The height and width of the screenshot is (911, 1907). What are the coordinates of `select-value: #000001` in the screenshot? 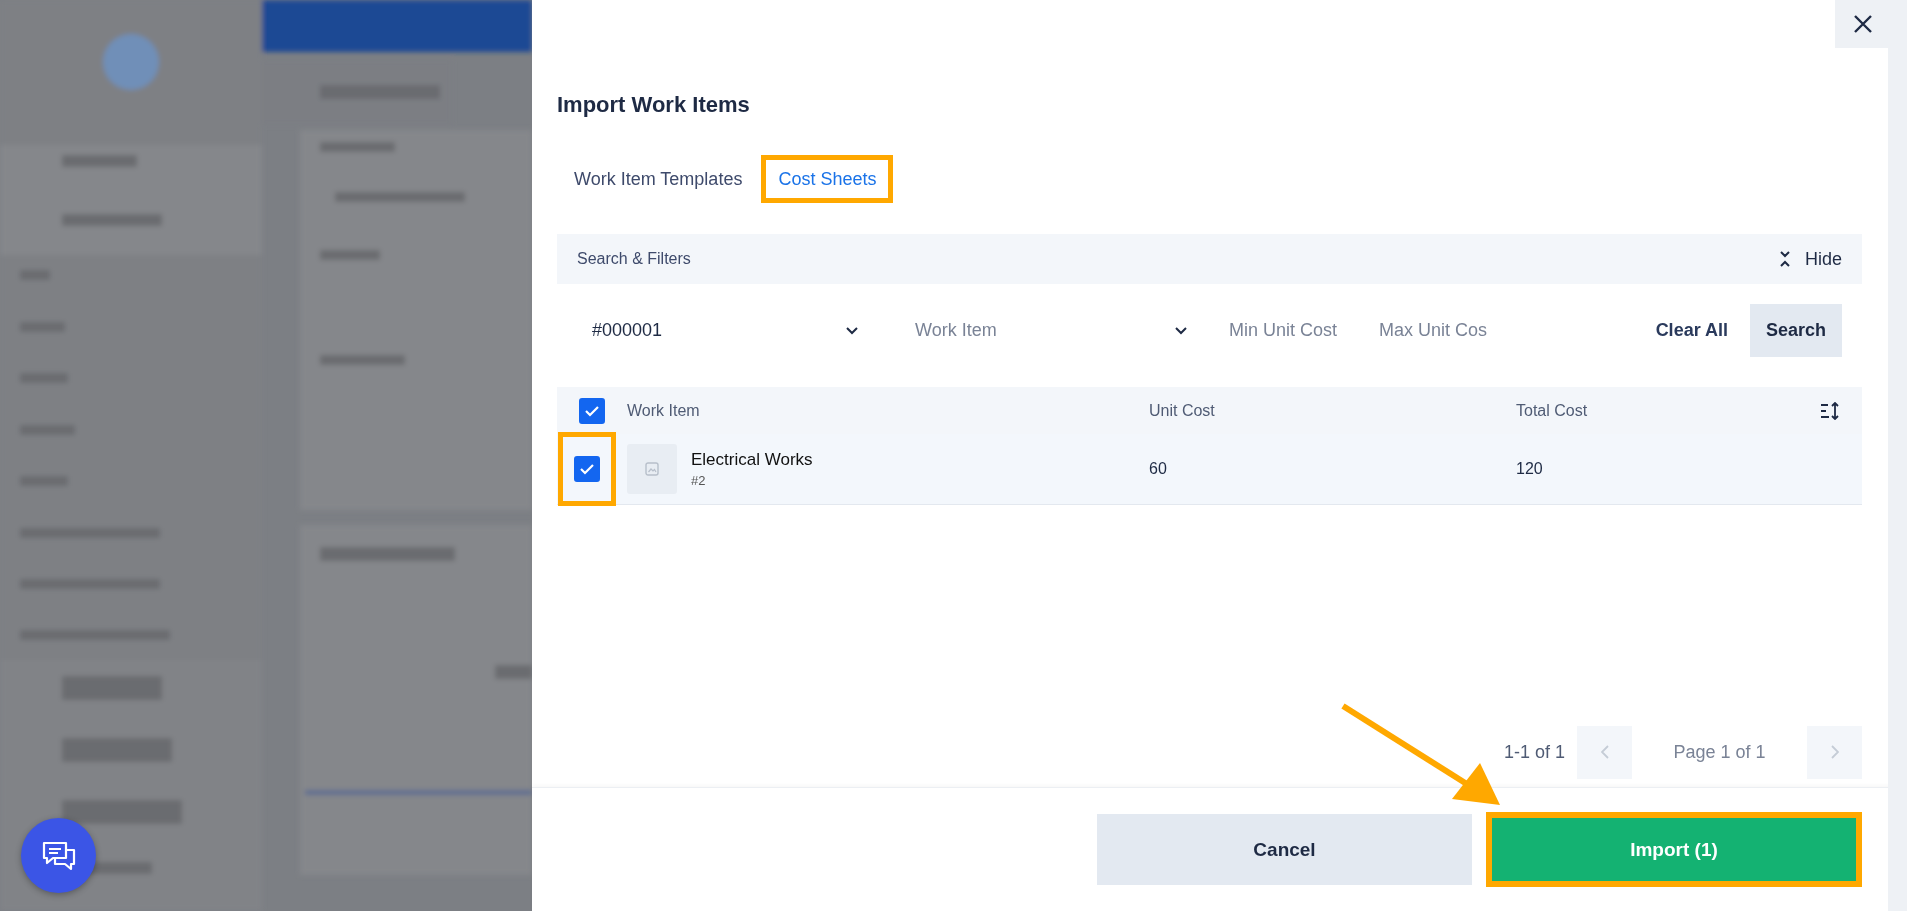 It's located at (627, 330).